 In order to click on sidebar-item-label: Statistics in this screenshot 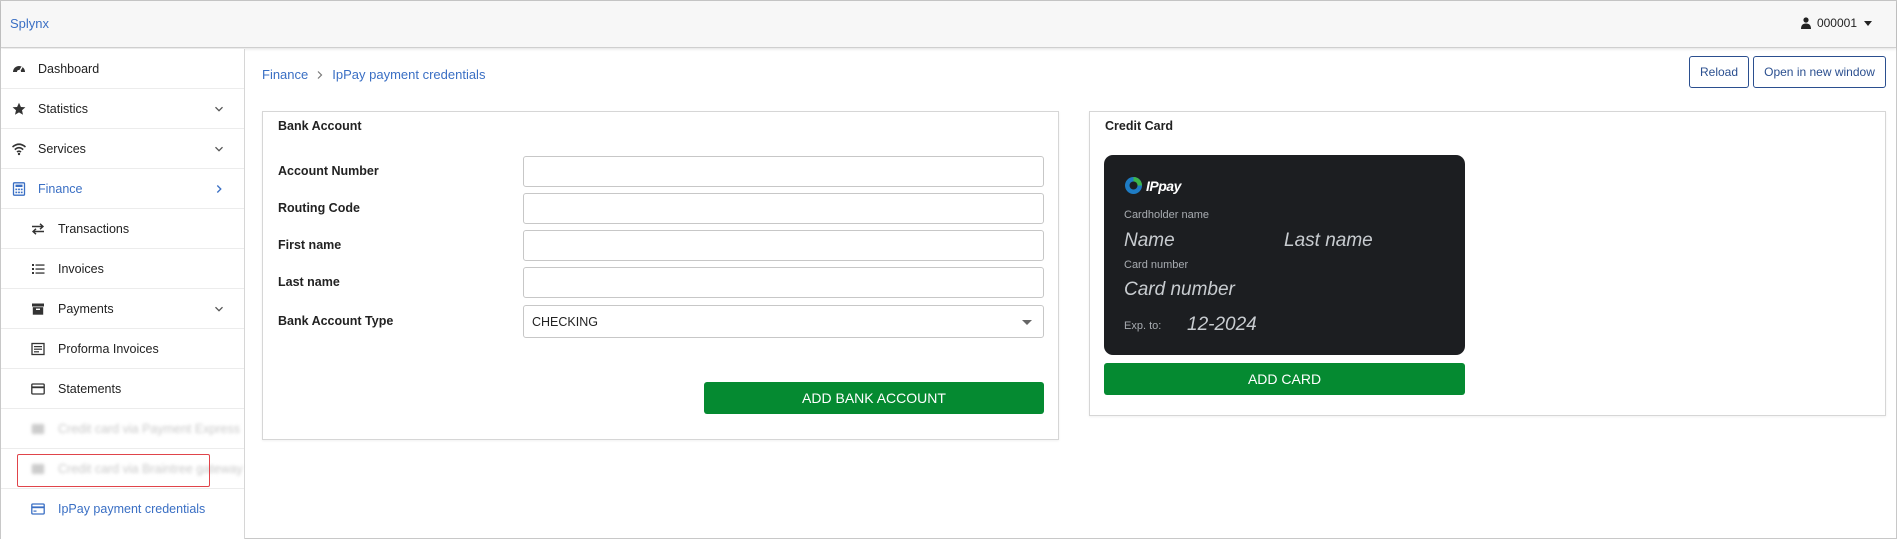, I will do `click(63, 108)`.